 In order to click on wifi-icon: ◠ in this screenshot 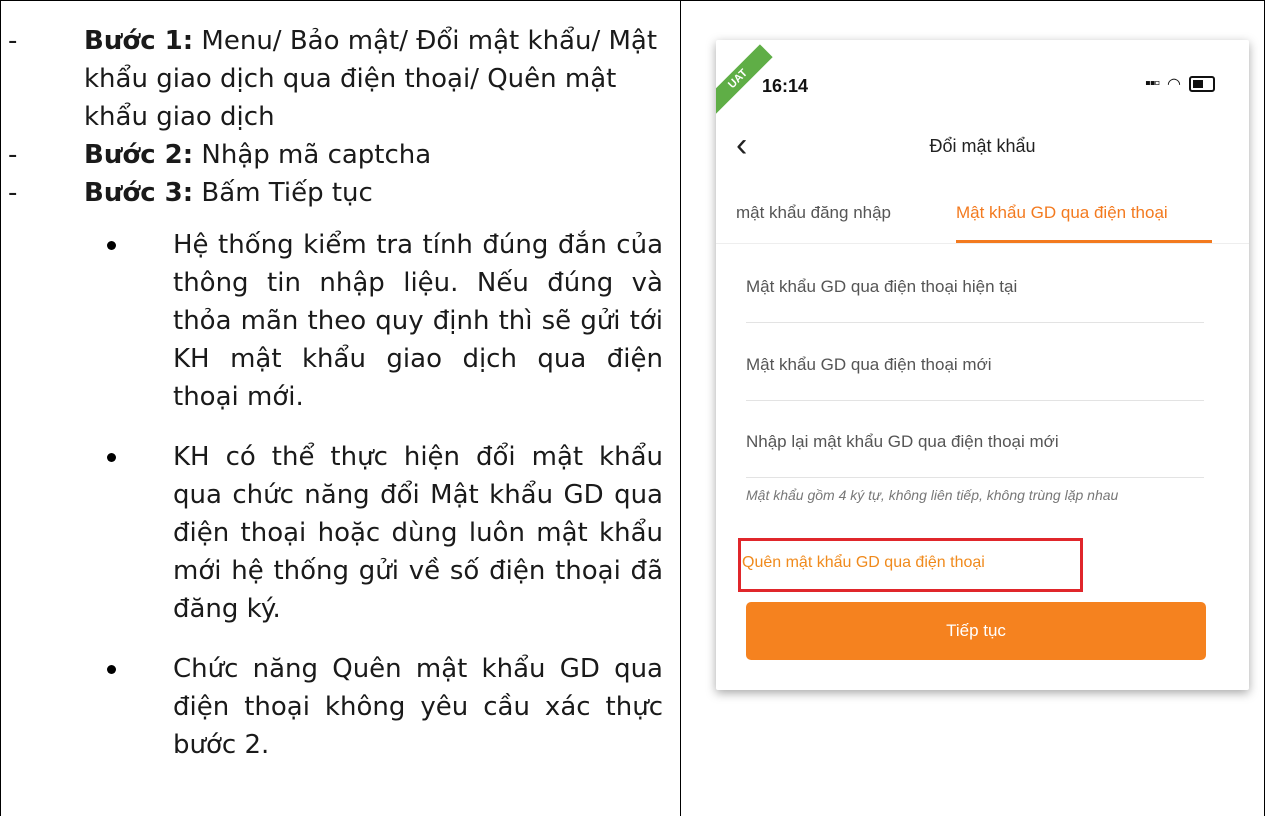, I will do `click(1174, 84)`.